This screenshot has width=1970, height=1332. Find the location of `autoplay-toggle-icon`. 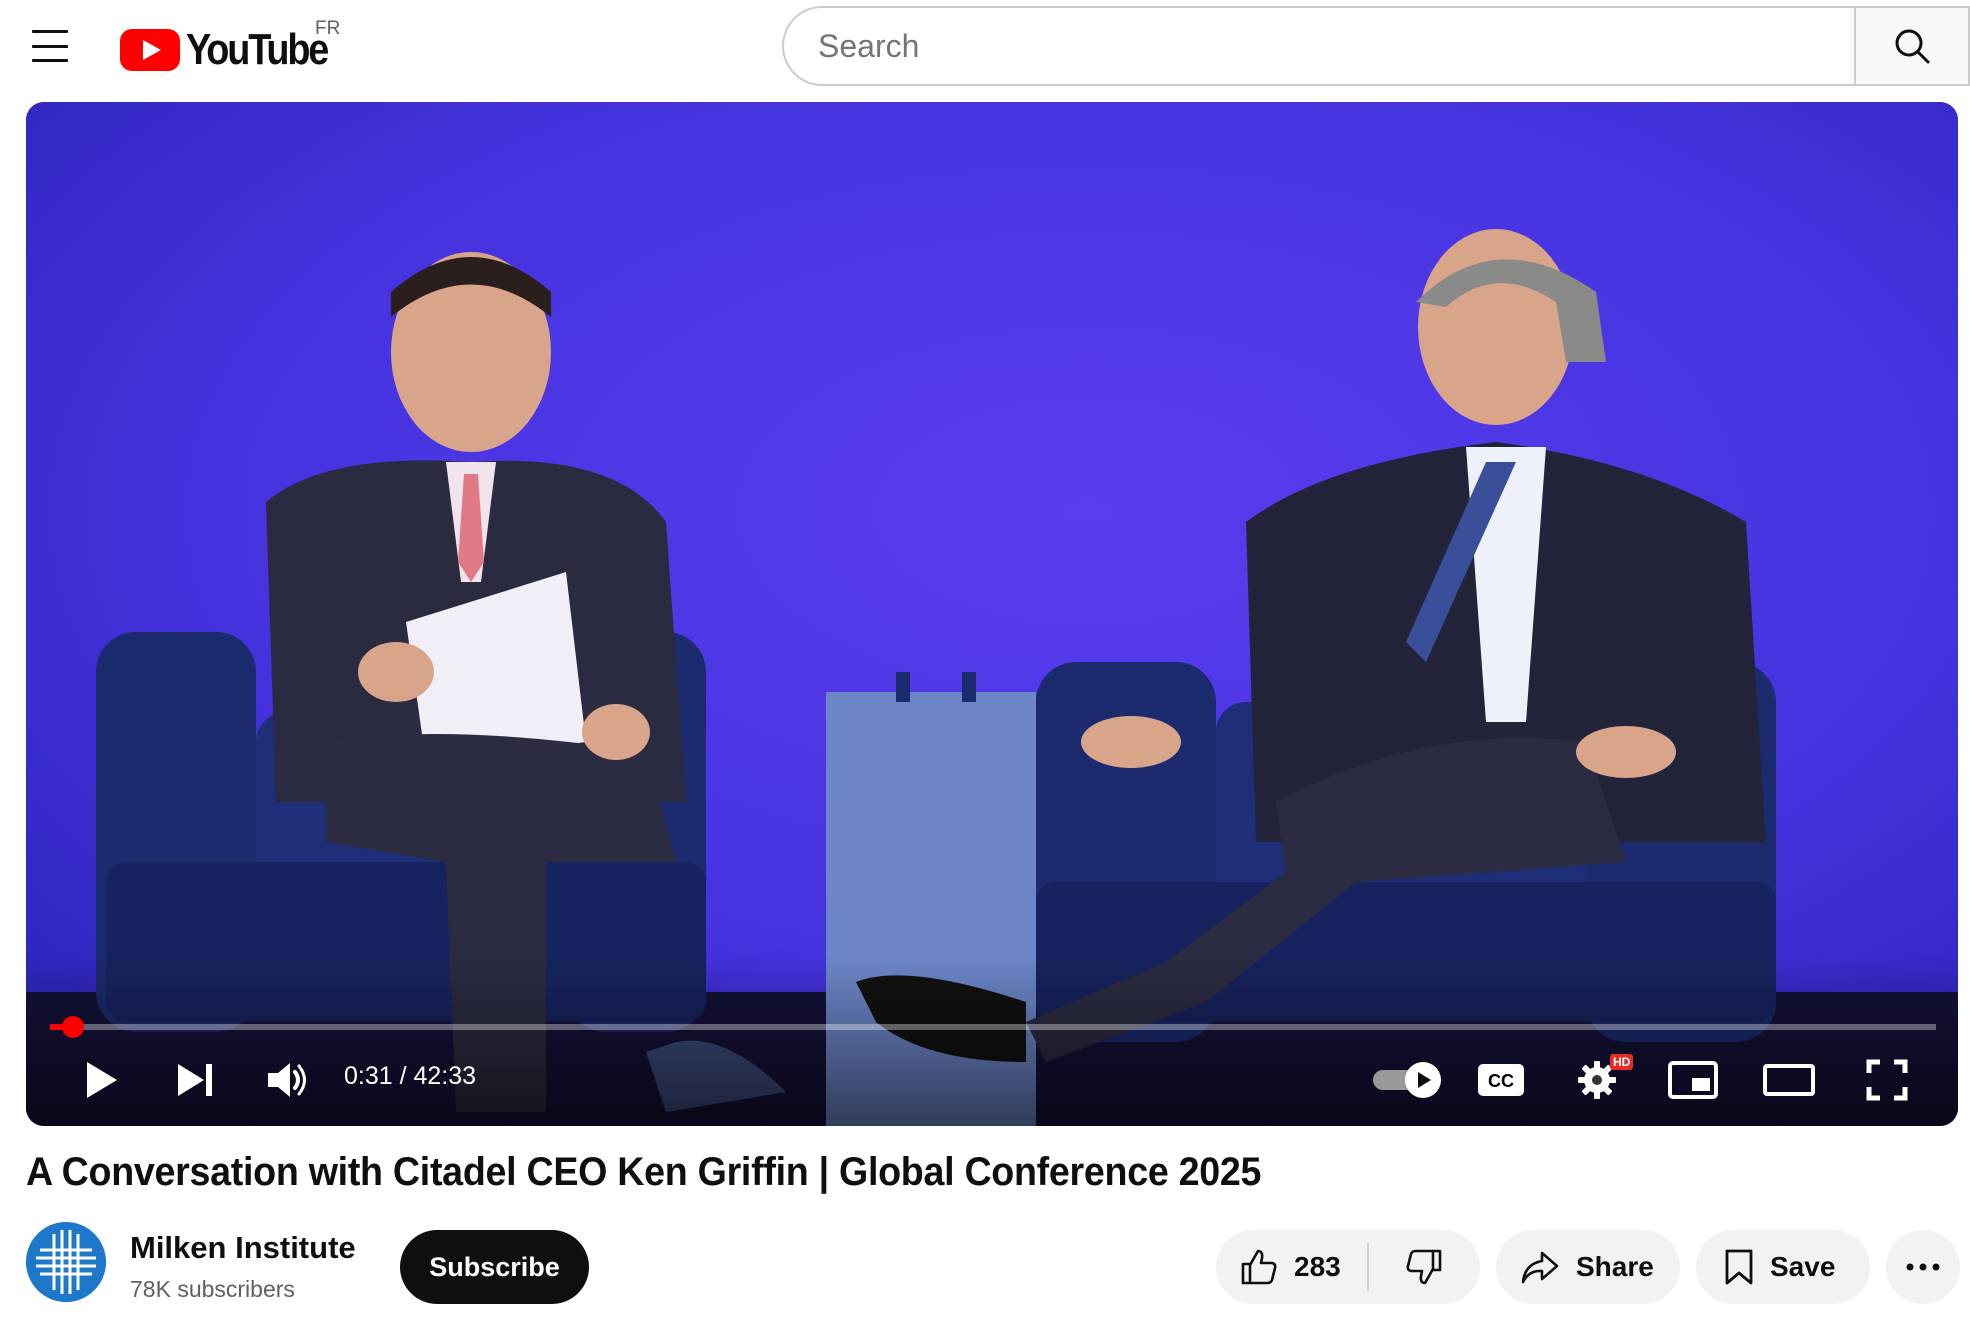

autoplay-toggle-icon is located at coordinates (1407, 1080).